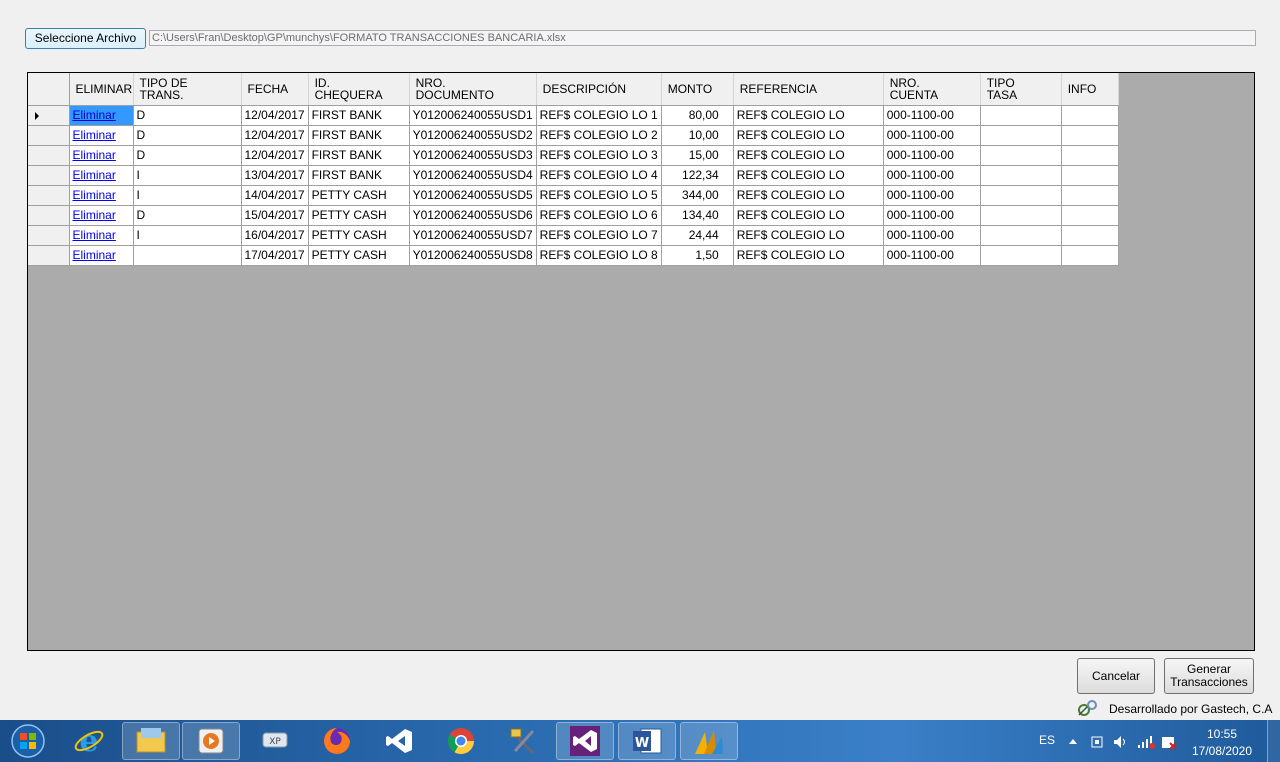  What do you see at coordinates (697, 135) in the screenshot?
I see `monto-cell: 10,00` at bounding box center [697, 135].